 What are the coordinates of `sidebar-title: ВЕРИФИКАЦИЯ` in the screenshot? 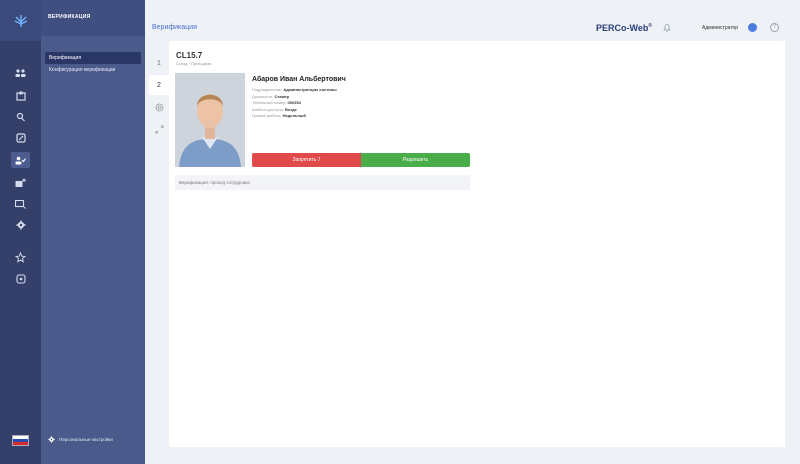 It's located at (93, 18).